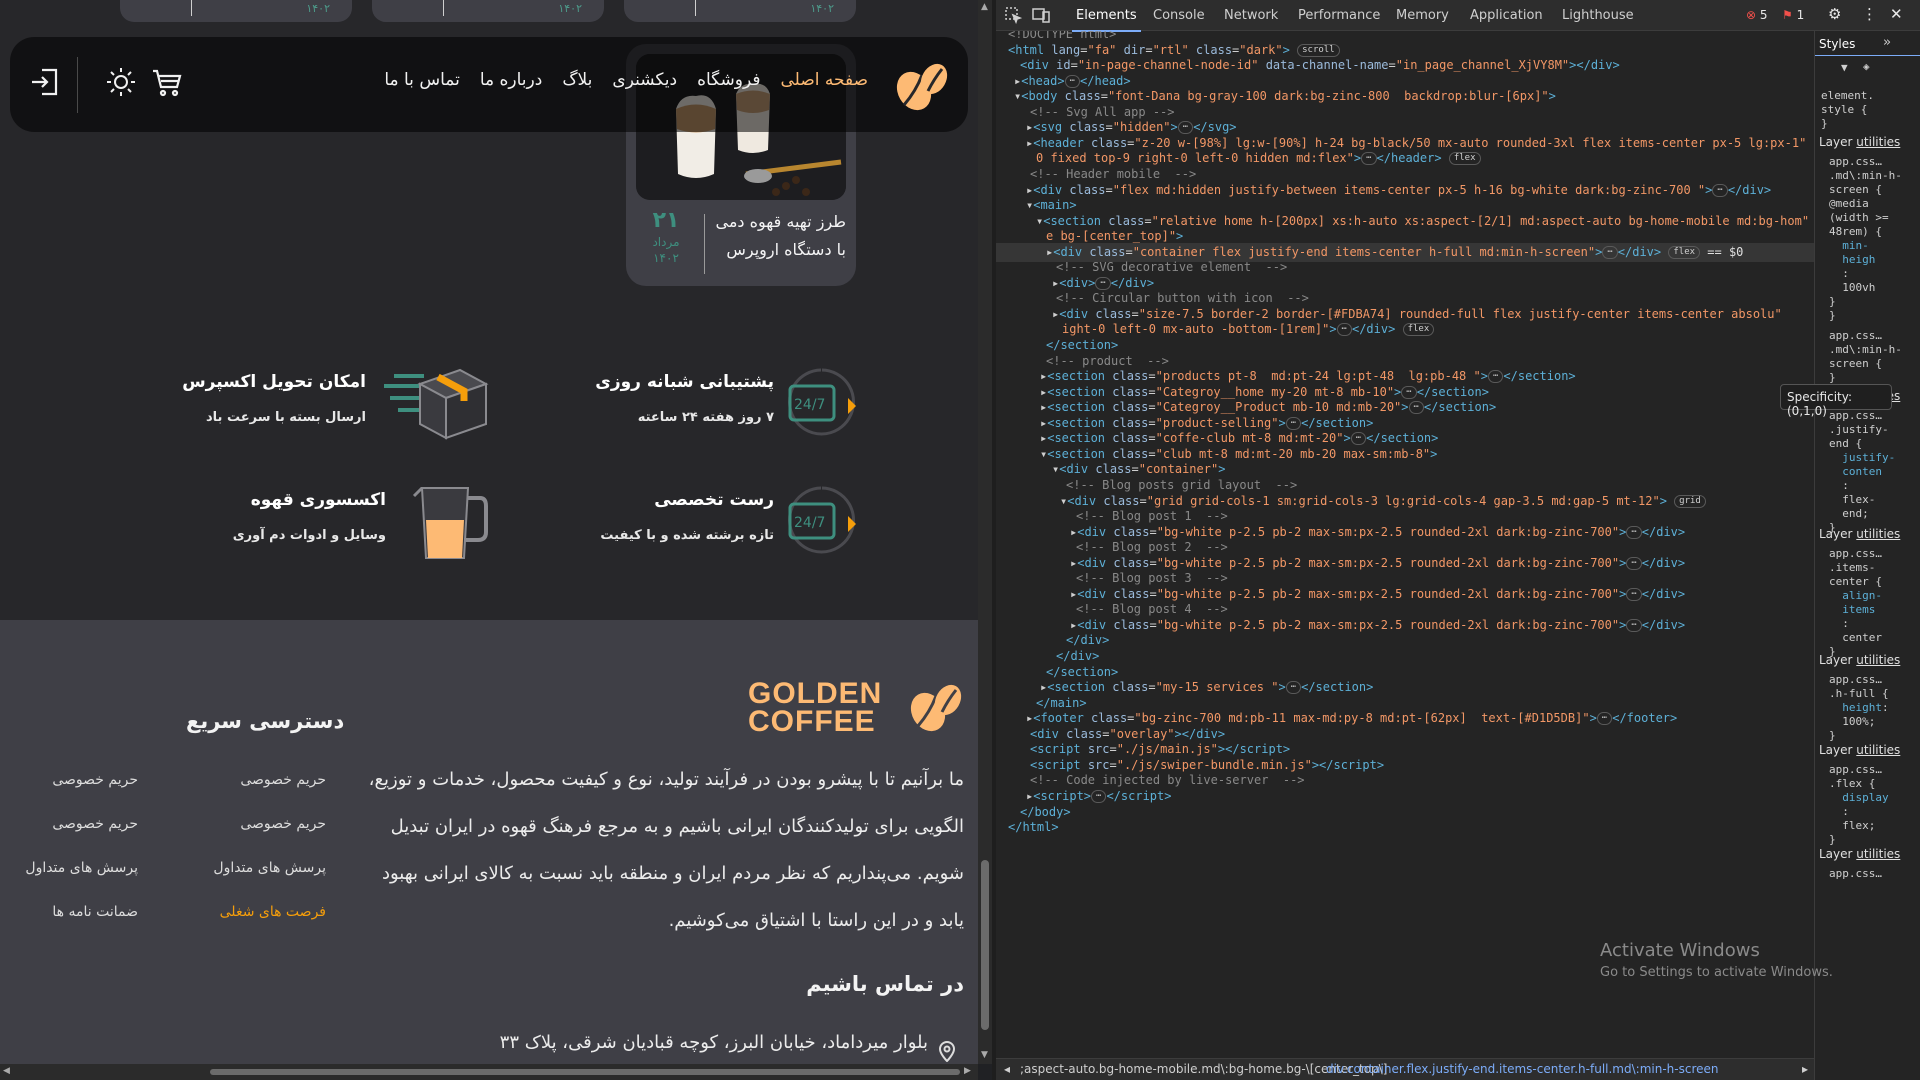 The image size is (1920, 1080). What do you see at coordinates (309, 516) in the screenshot?
I see `service-accessory: اکسسوری قهوه وسایل و ادوات دم آوری` at bounding box center [309, 516].